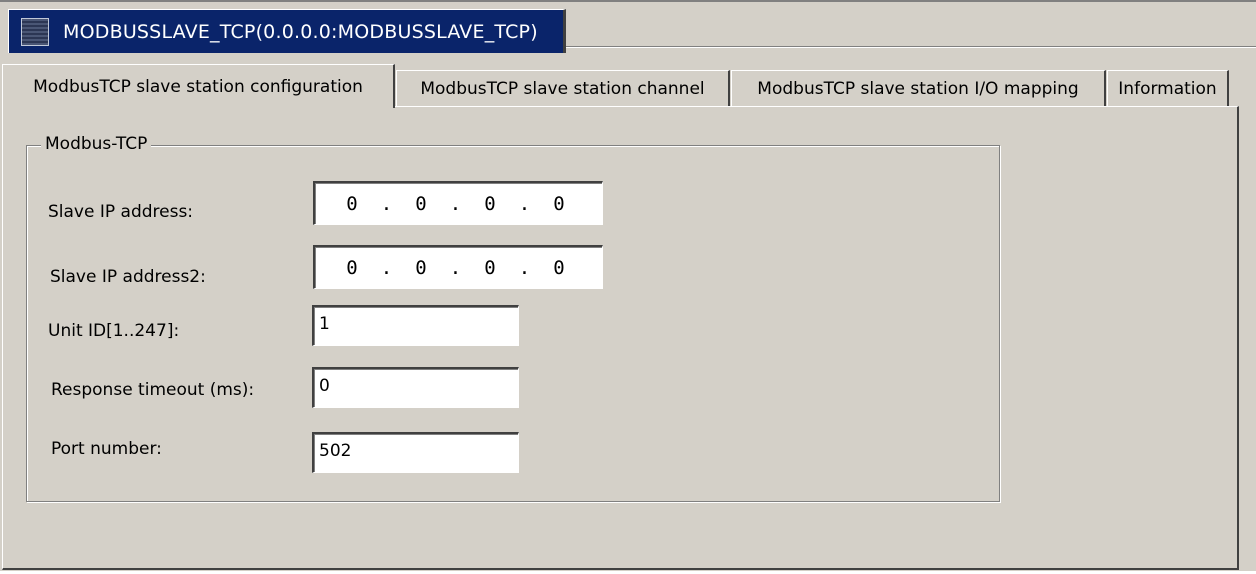 The image size is (1256, 574). I want to click on document-tab-title: MODBUSSLAVE_TCP(0.0.0.0:MODBUSSLAVE_TCP), so click(300, 31).